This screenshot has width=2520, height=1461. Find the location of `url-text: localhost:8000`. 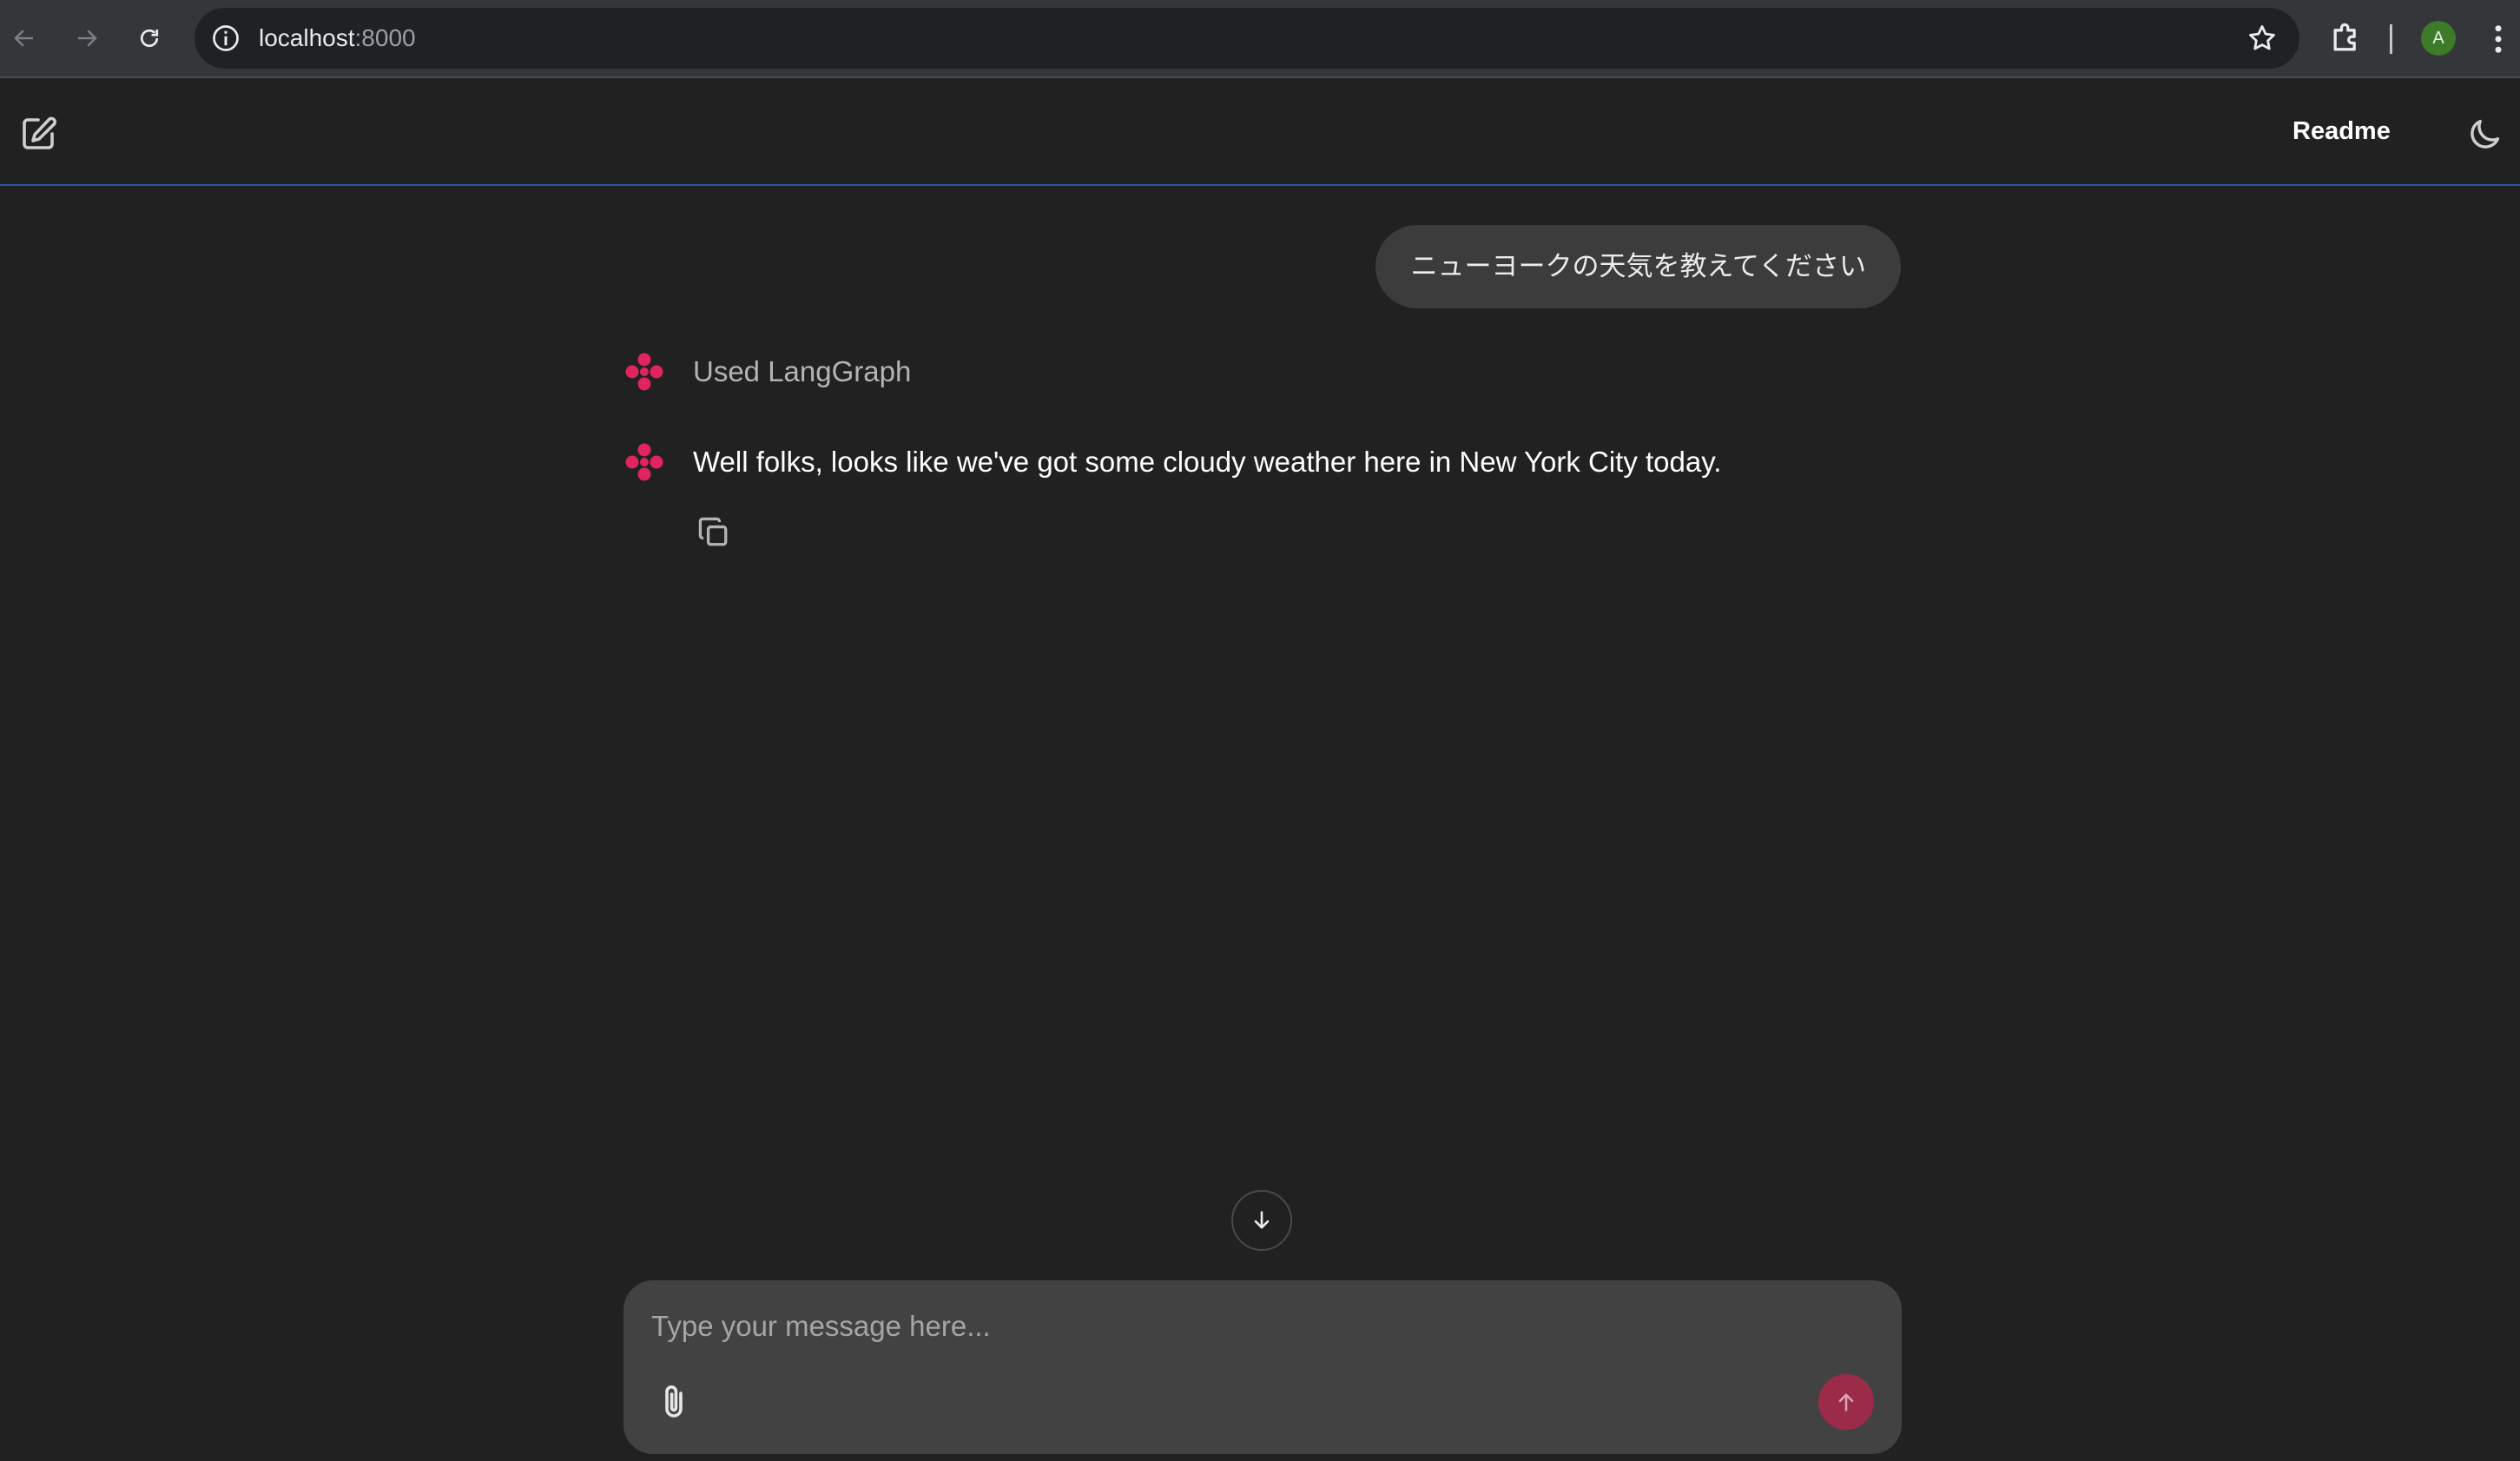

url-text: localhost:8000 is located at coordinates (337, 38).